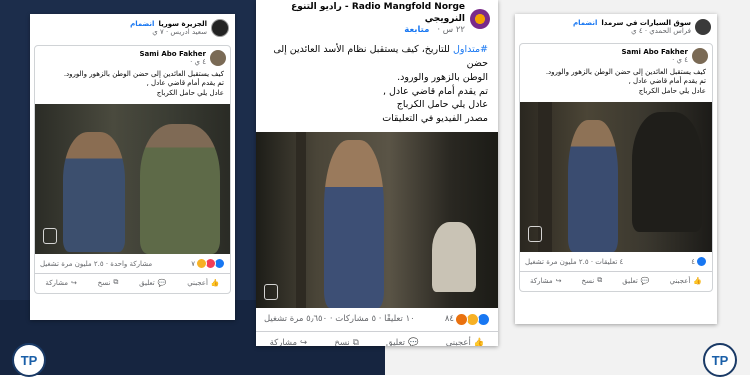 This screenshot has height=377, width=750. I want to click on stats-text: ١٠ تعليقًا · ٥ مشاركات · ٥٫٦٥٠ مرة تشغيل, so click(339, 319).